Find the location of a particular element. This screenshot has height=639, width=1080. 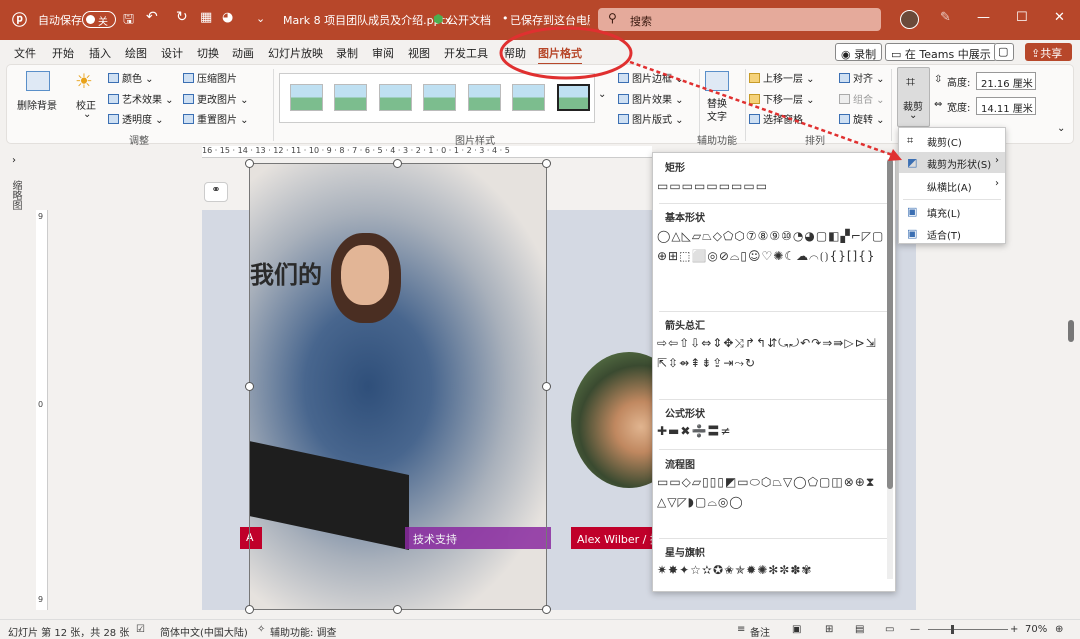

tab-file: 文件 is located at coordinates (25, 53).